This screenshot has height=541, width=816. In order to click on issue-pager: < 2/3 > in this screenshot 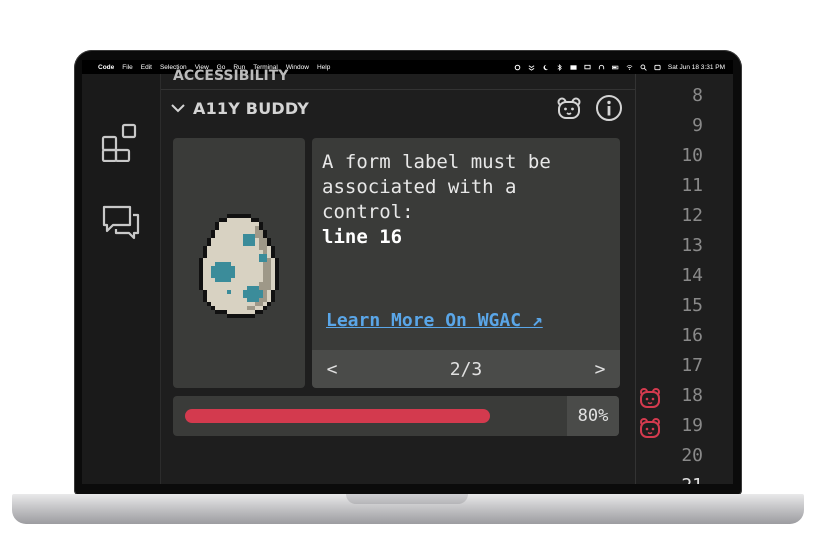, I will do `click(466, 369)`.